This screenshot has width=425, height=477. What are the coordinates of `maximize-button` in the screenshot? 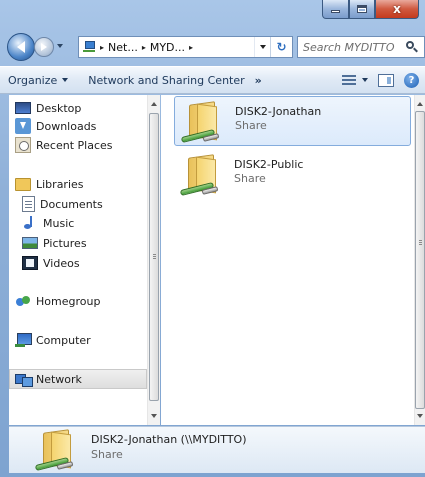 It's located at (362, 9).